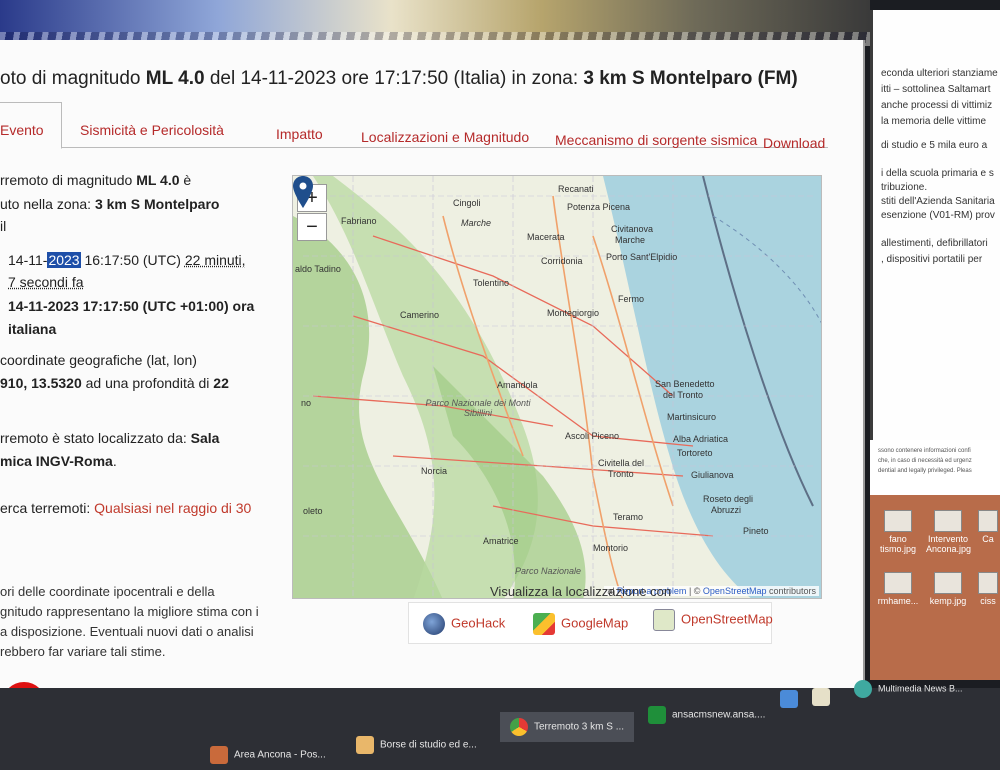 The height and width of the screenshot is (770, 1000). What do you see at coordinates (306, 403) in the screenshot?
I see `map-town: no` at bounding box center [306, 403].